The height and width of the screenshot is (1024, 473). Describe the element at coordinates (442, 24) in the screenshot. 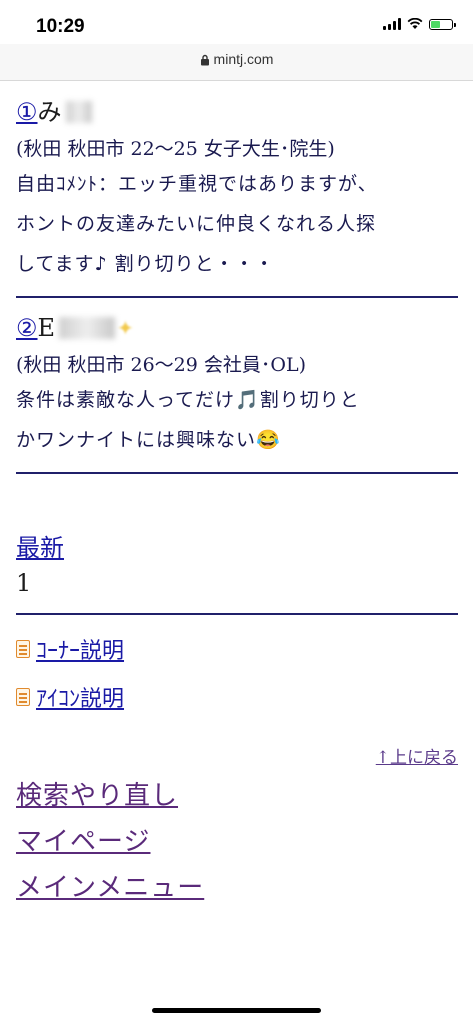

I see `battery-icon` at that location.